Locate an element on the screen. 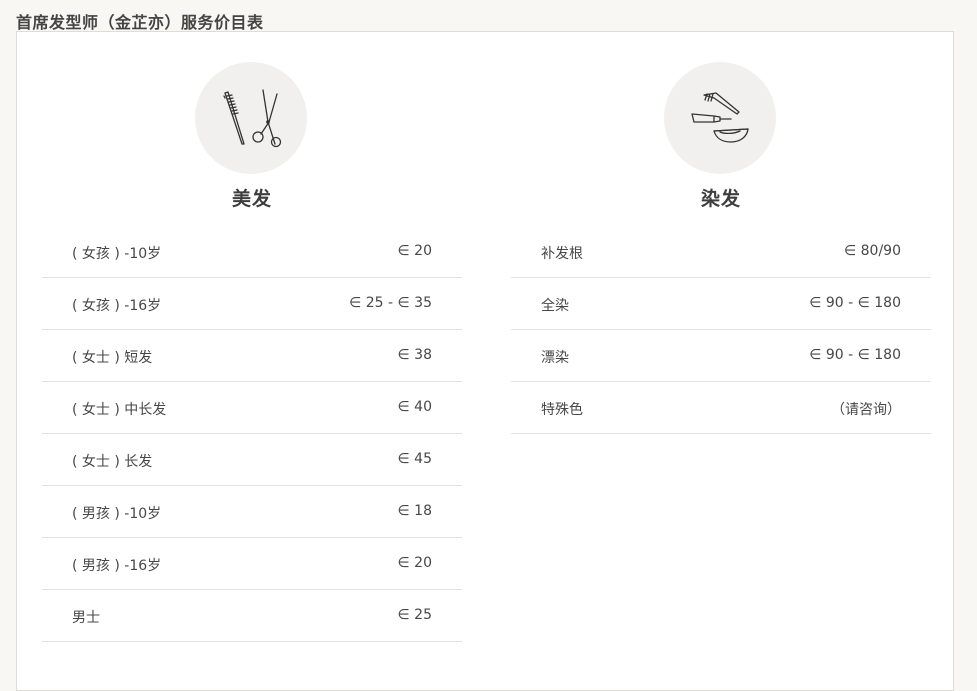 This screenshot has width=977, height=691. list-item: 特殊色 （请咨询） is located at coordinates (721, 408).